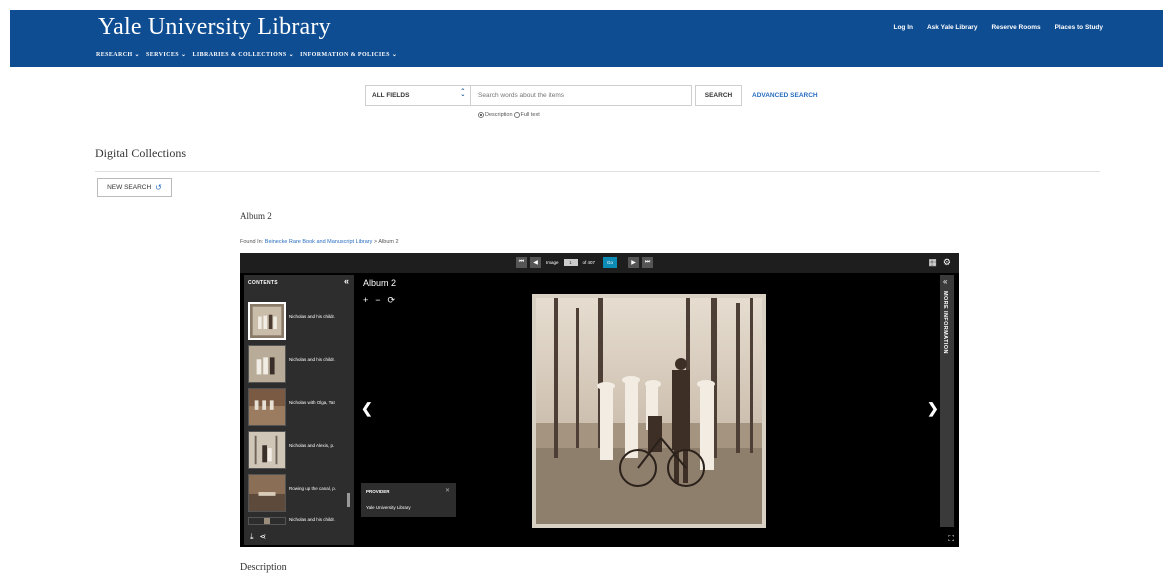 This screenshot has height=581, width=1174. What do you see at coordinates (499, 115) in the screenshot?
I see `radio-description-label: Description` at bounding box center [499, 115].